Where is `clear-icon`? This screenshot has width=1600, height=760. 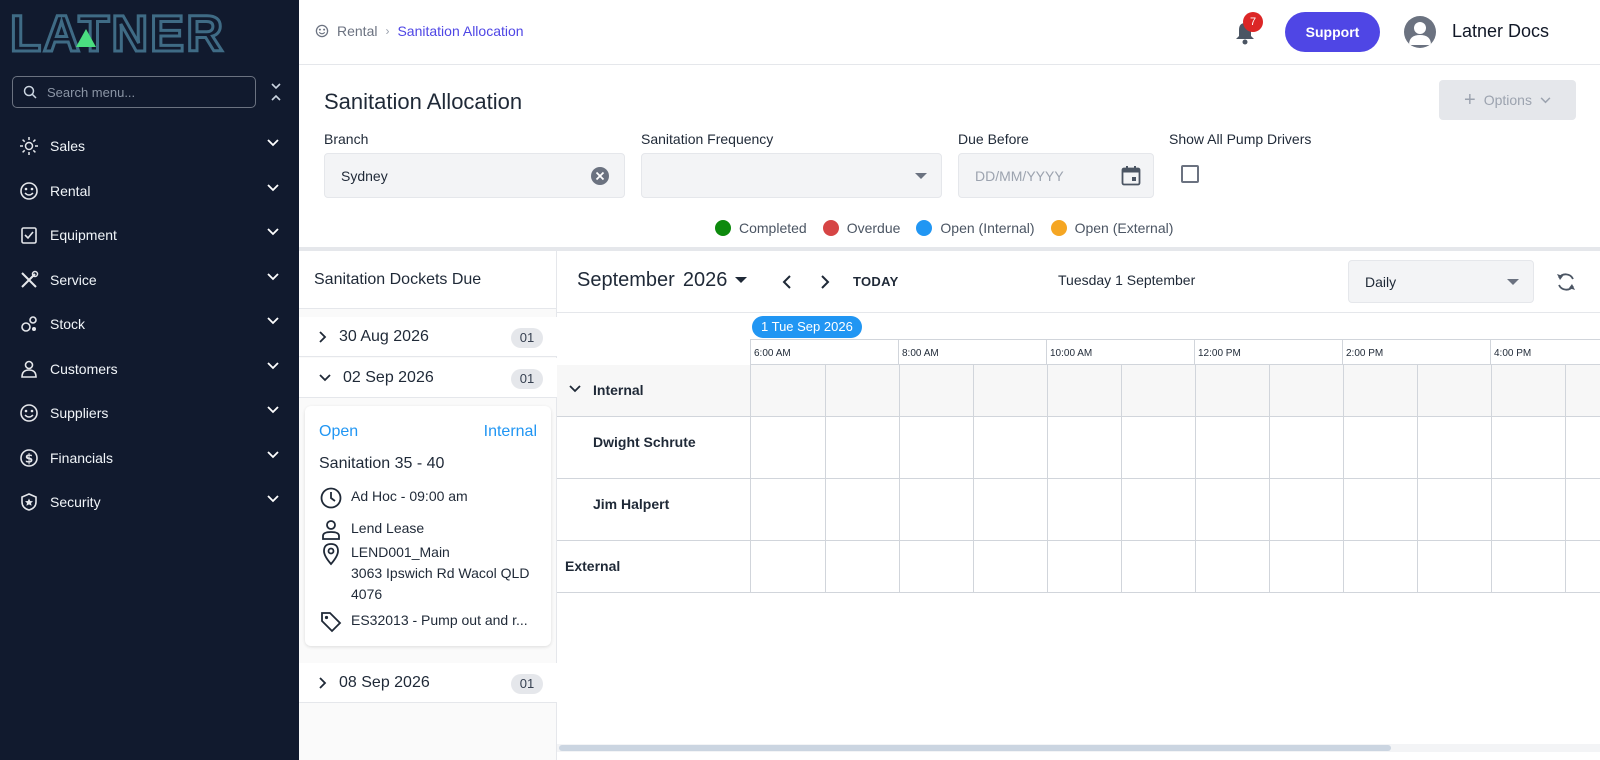 clear-icon is located at coordinates (600, 176).